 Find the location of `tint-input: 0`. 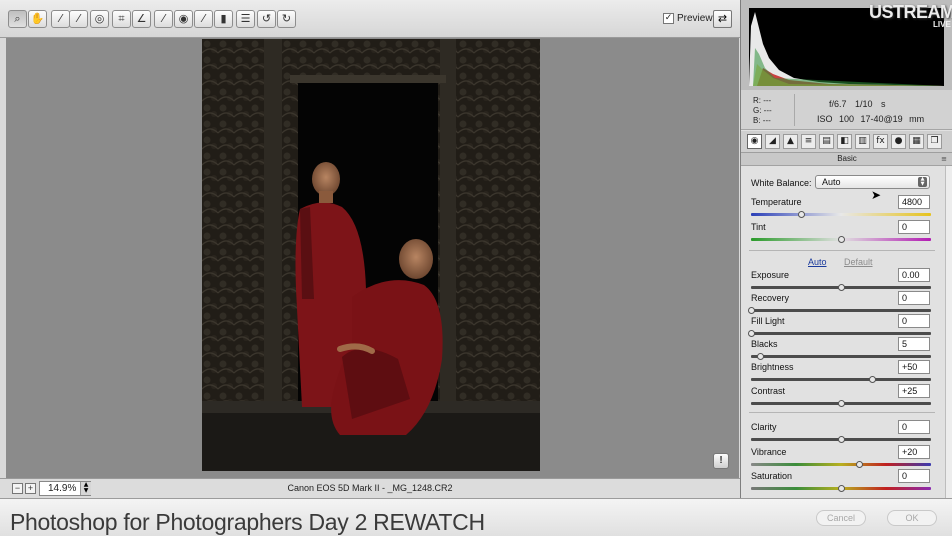

tint-input: 0 is located at coordinates (914, 227).